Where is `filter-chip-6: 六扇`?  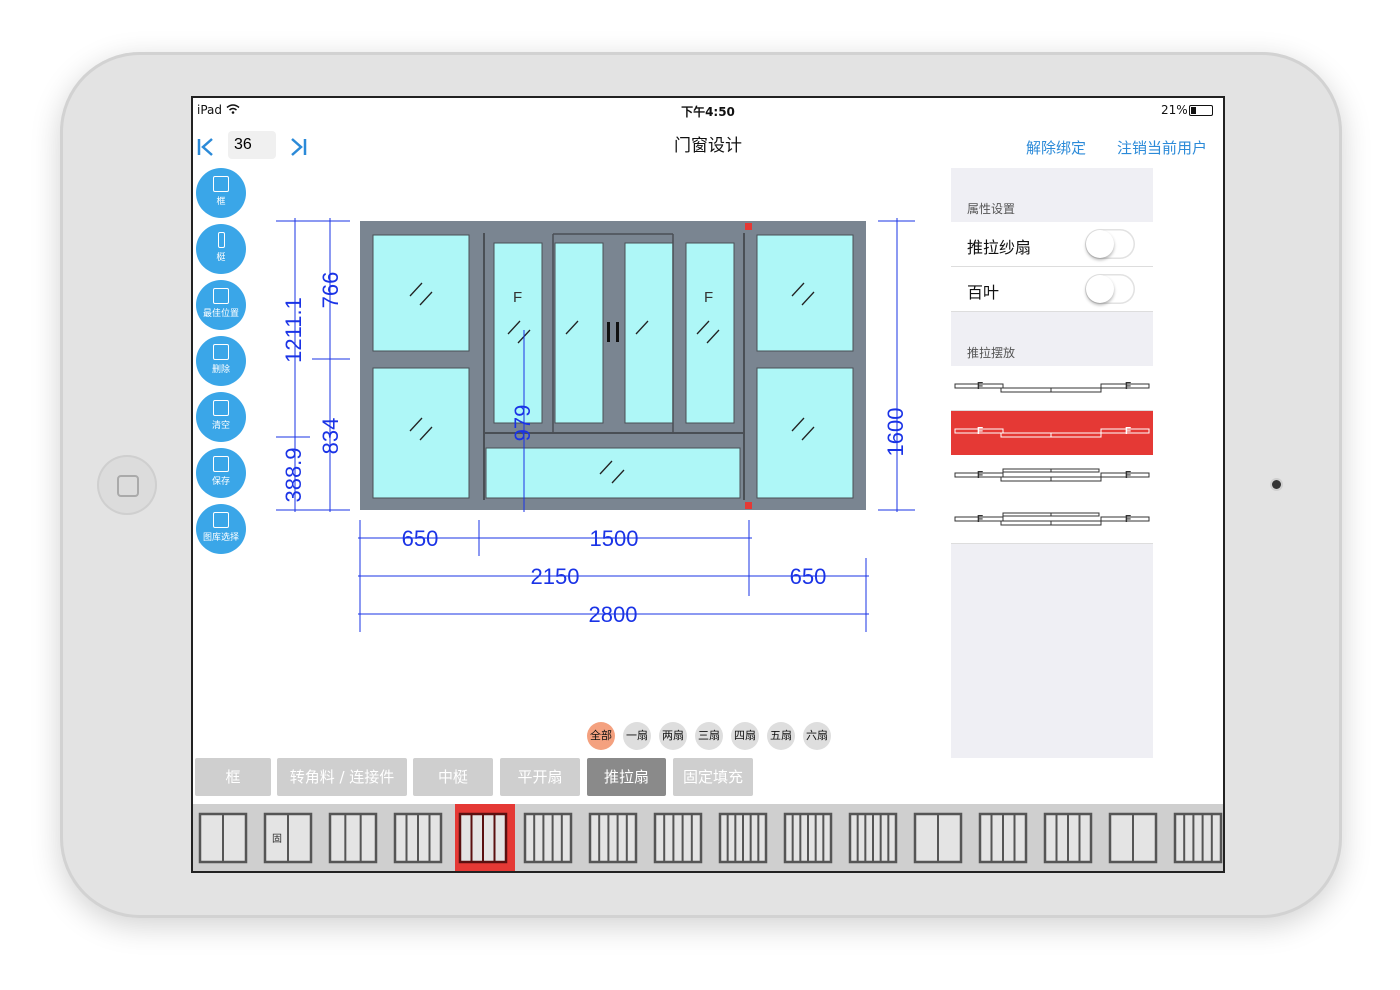
filter-chip-6: 六扇 is located at coordinates (817, 736).